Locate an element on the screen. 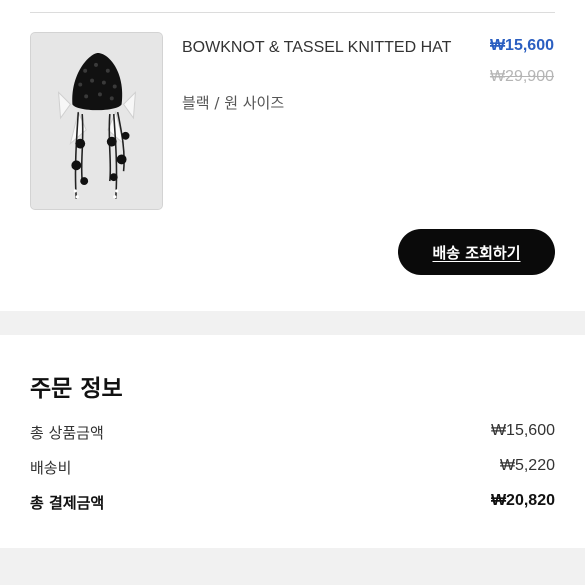  order-row-value: ₩15,600 is located at coordinates (522, 430).